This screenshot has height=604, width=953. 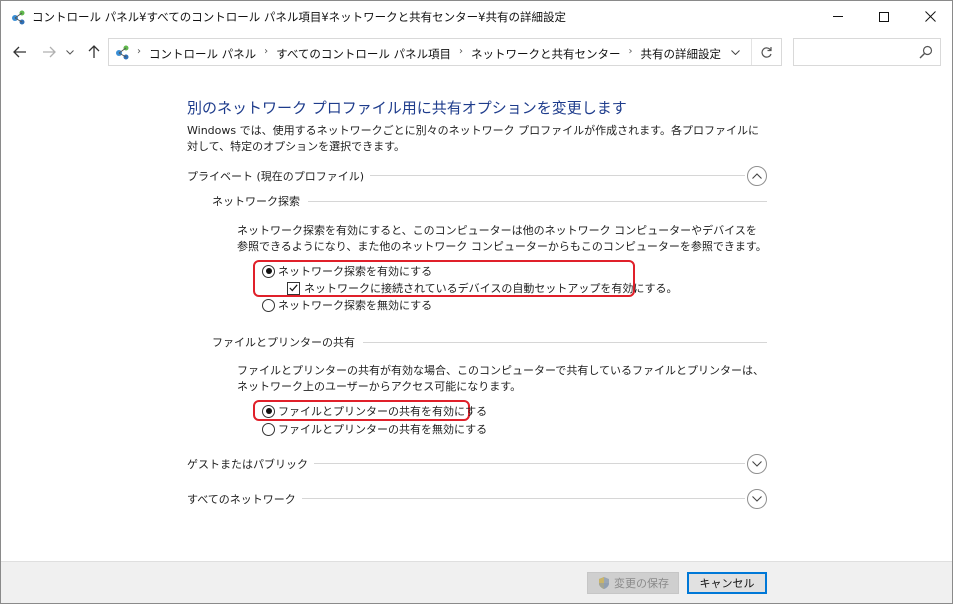 I want to click on close-icon, so click(x=930, y=16).